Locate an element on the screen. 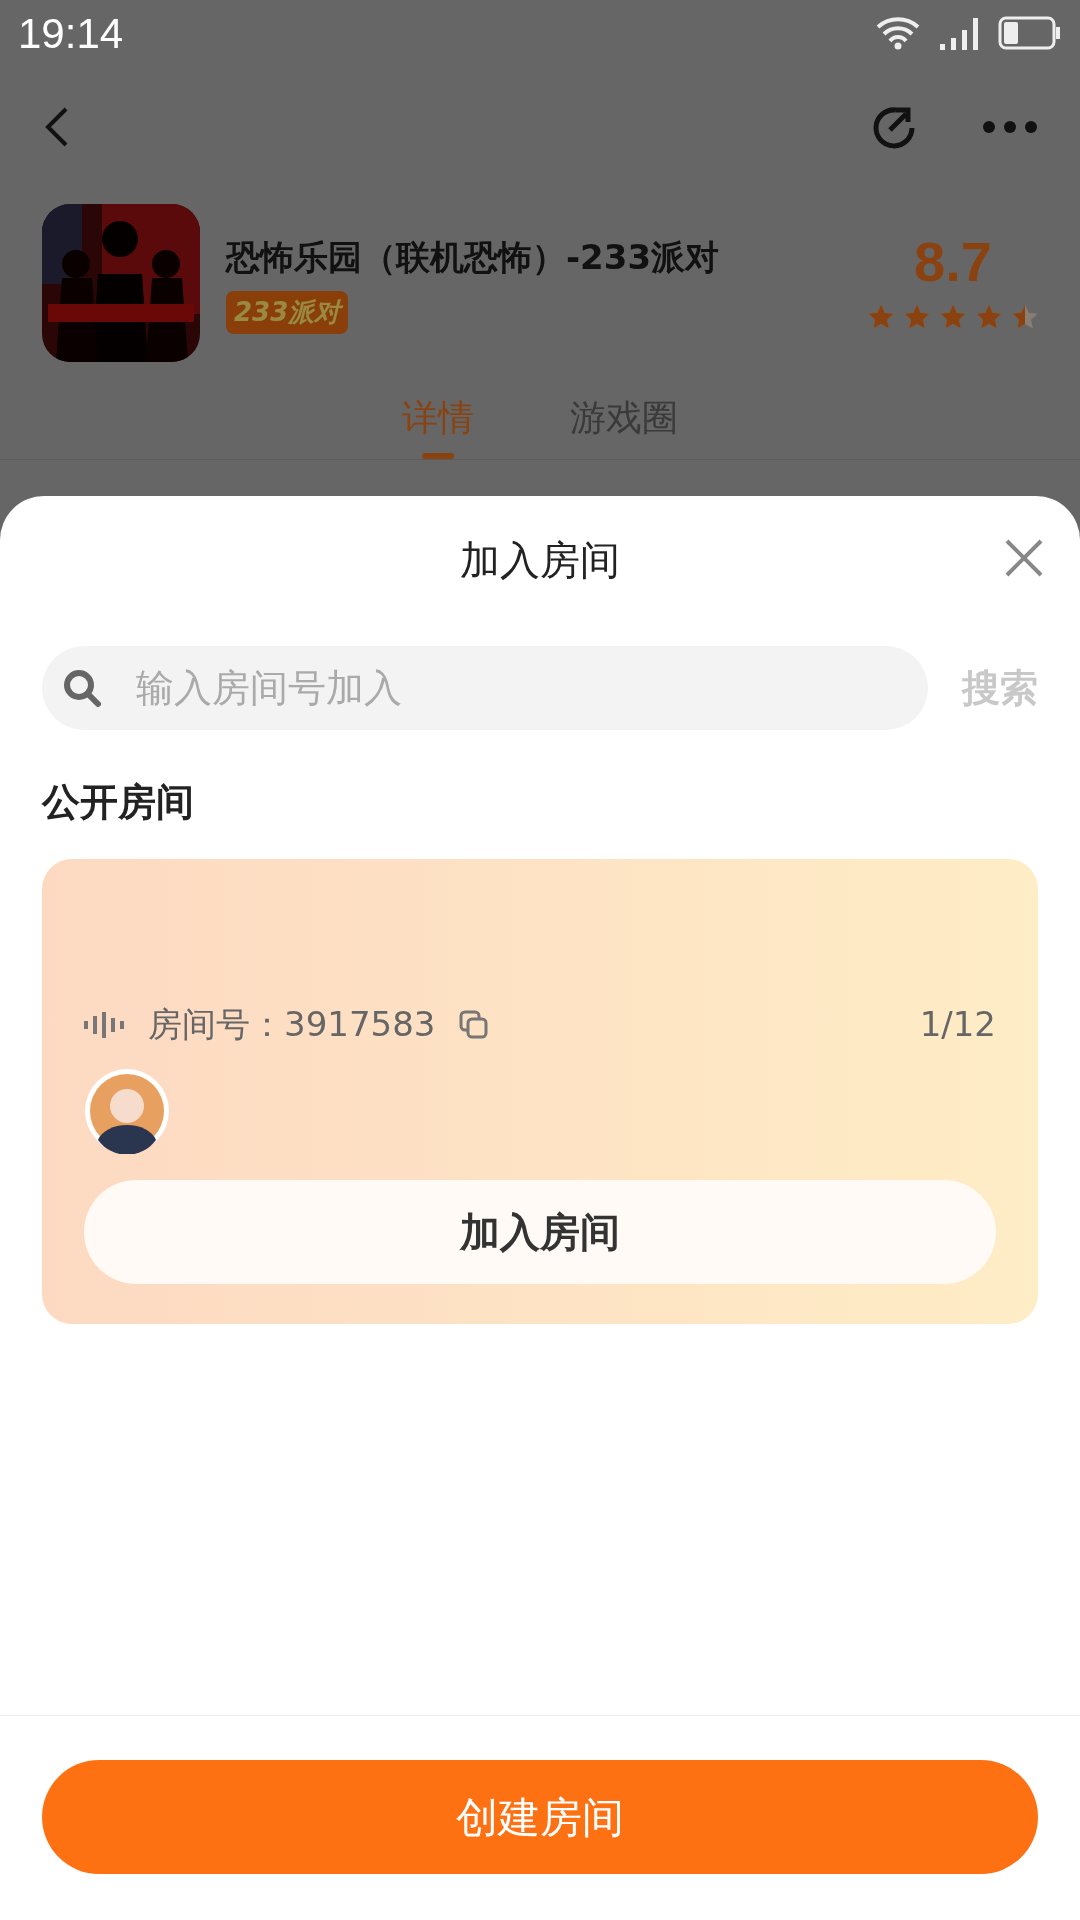  close-icon is located at coordinates (1024, 558).